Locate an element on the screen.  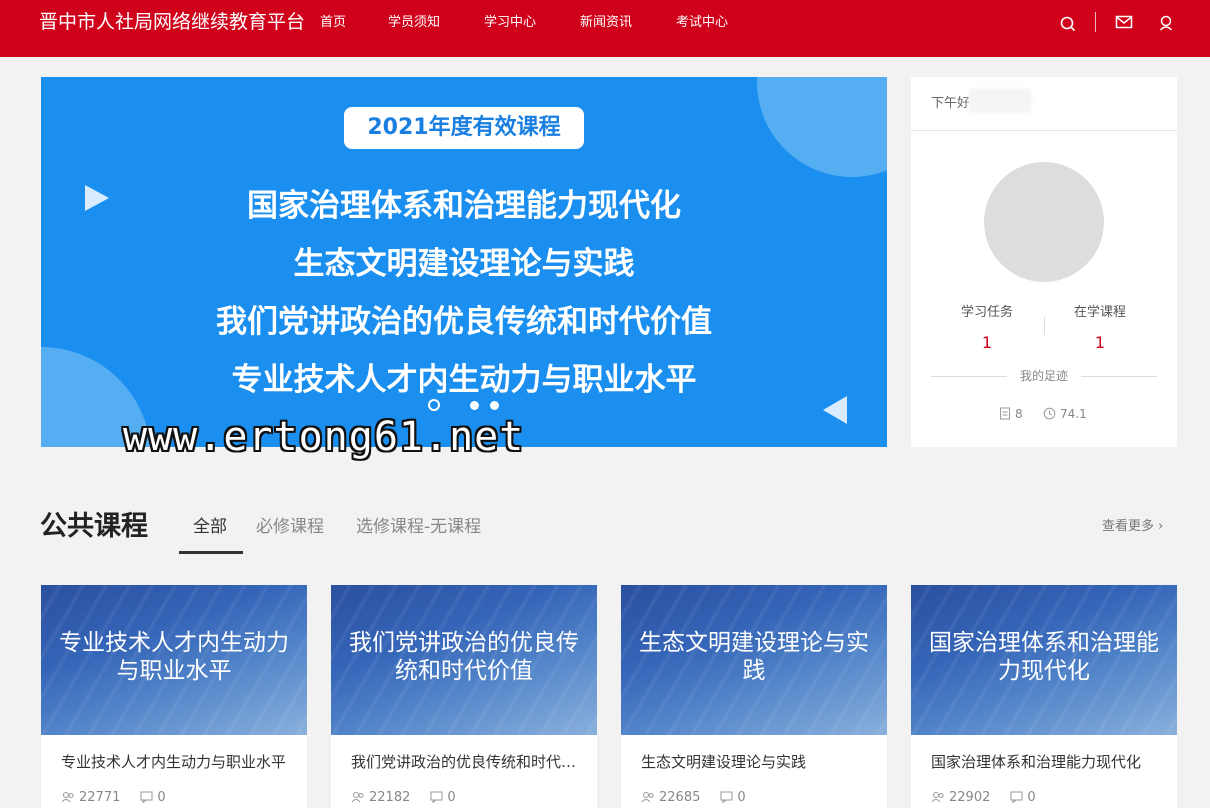
banner-pill: 2021年度有效课程 is located at coordinates (464, 128).